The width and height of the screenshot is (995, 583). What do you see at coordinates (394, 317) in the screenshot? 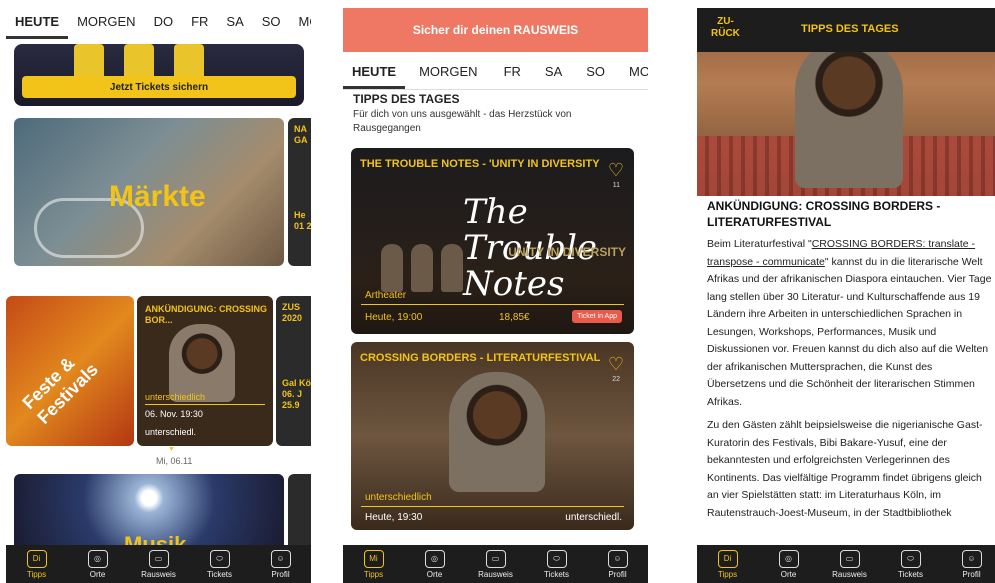
I see `event-time: Heute, 19:00` at bounding box center [394, 317].